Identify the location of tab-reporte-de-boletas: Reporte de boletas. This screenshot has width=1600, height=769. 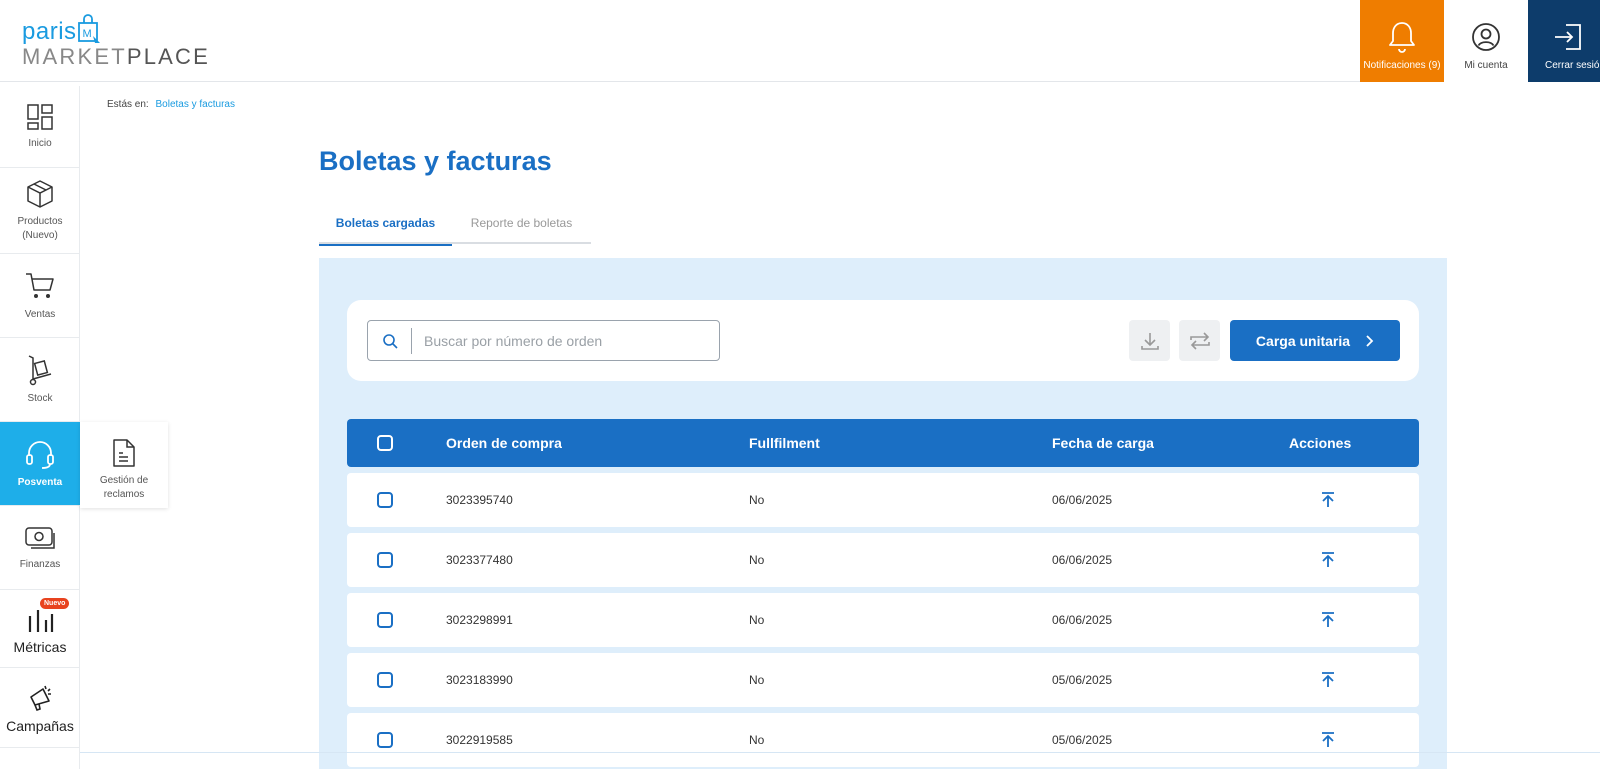
(521, 223).